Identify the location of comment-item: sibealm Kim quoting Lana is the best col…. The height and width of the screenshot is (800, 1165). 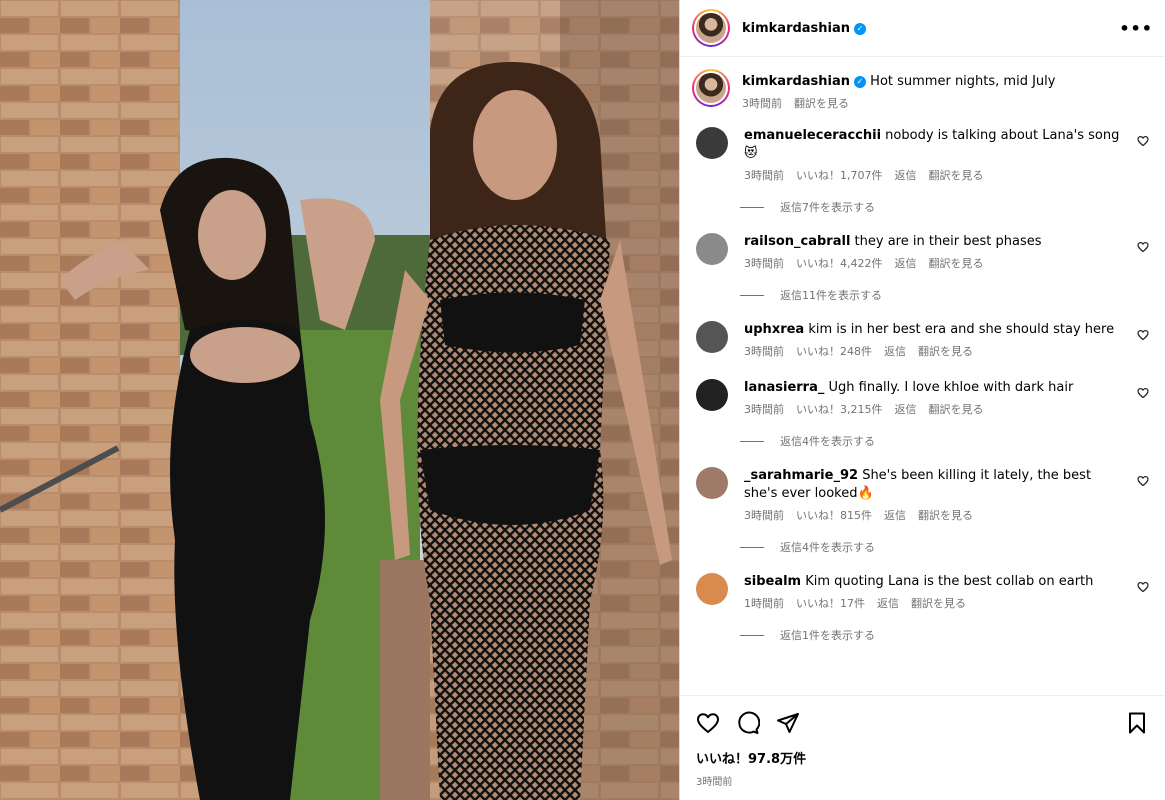
(920, 592).